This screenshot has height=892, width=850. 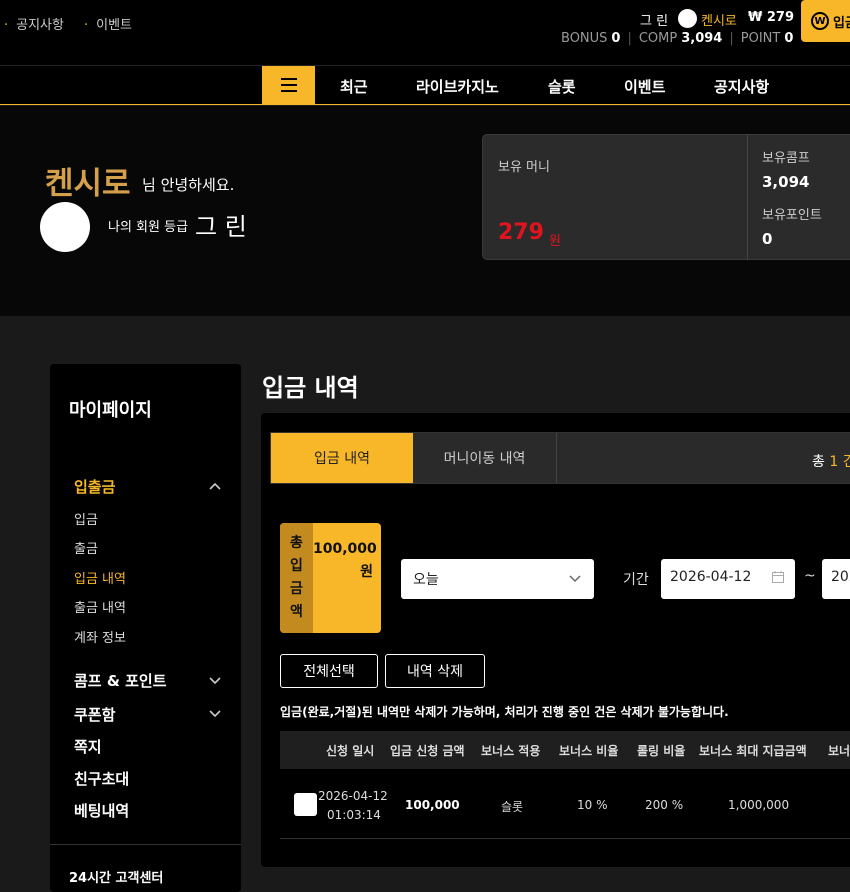 What do you see at coordinates (288, 85) in the screenshot?
I see `hamburger-menu-icon` at bounding box center [288, 85].